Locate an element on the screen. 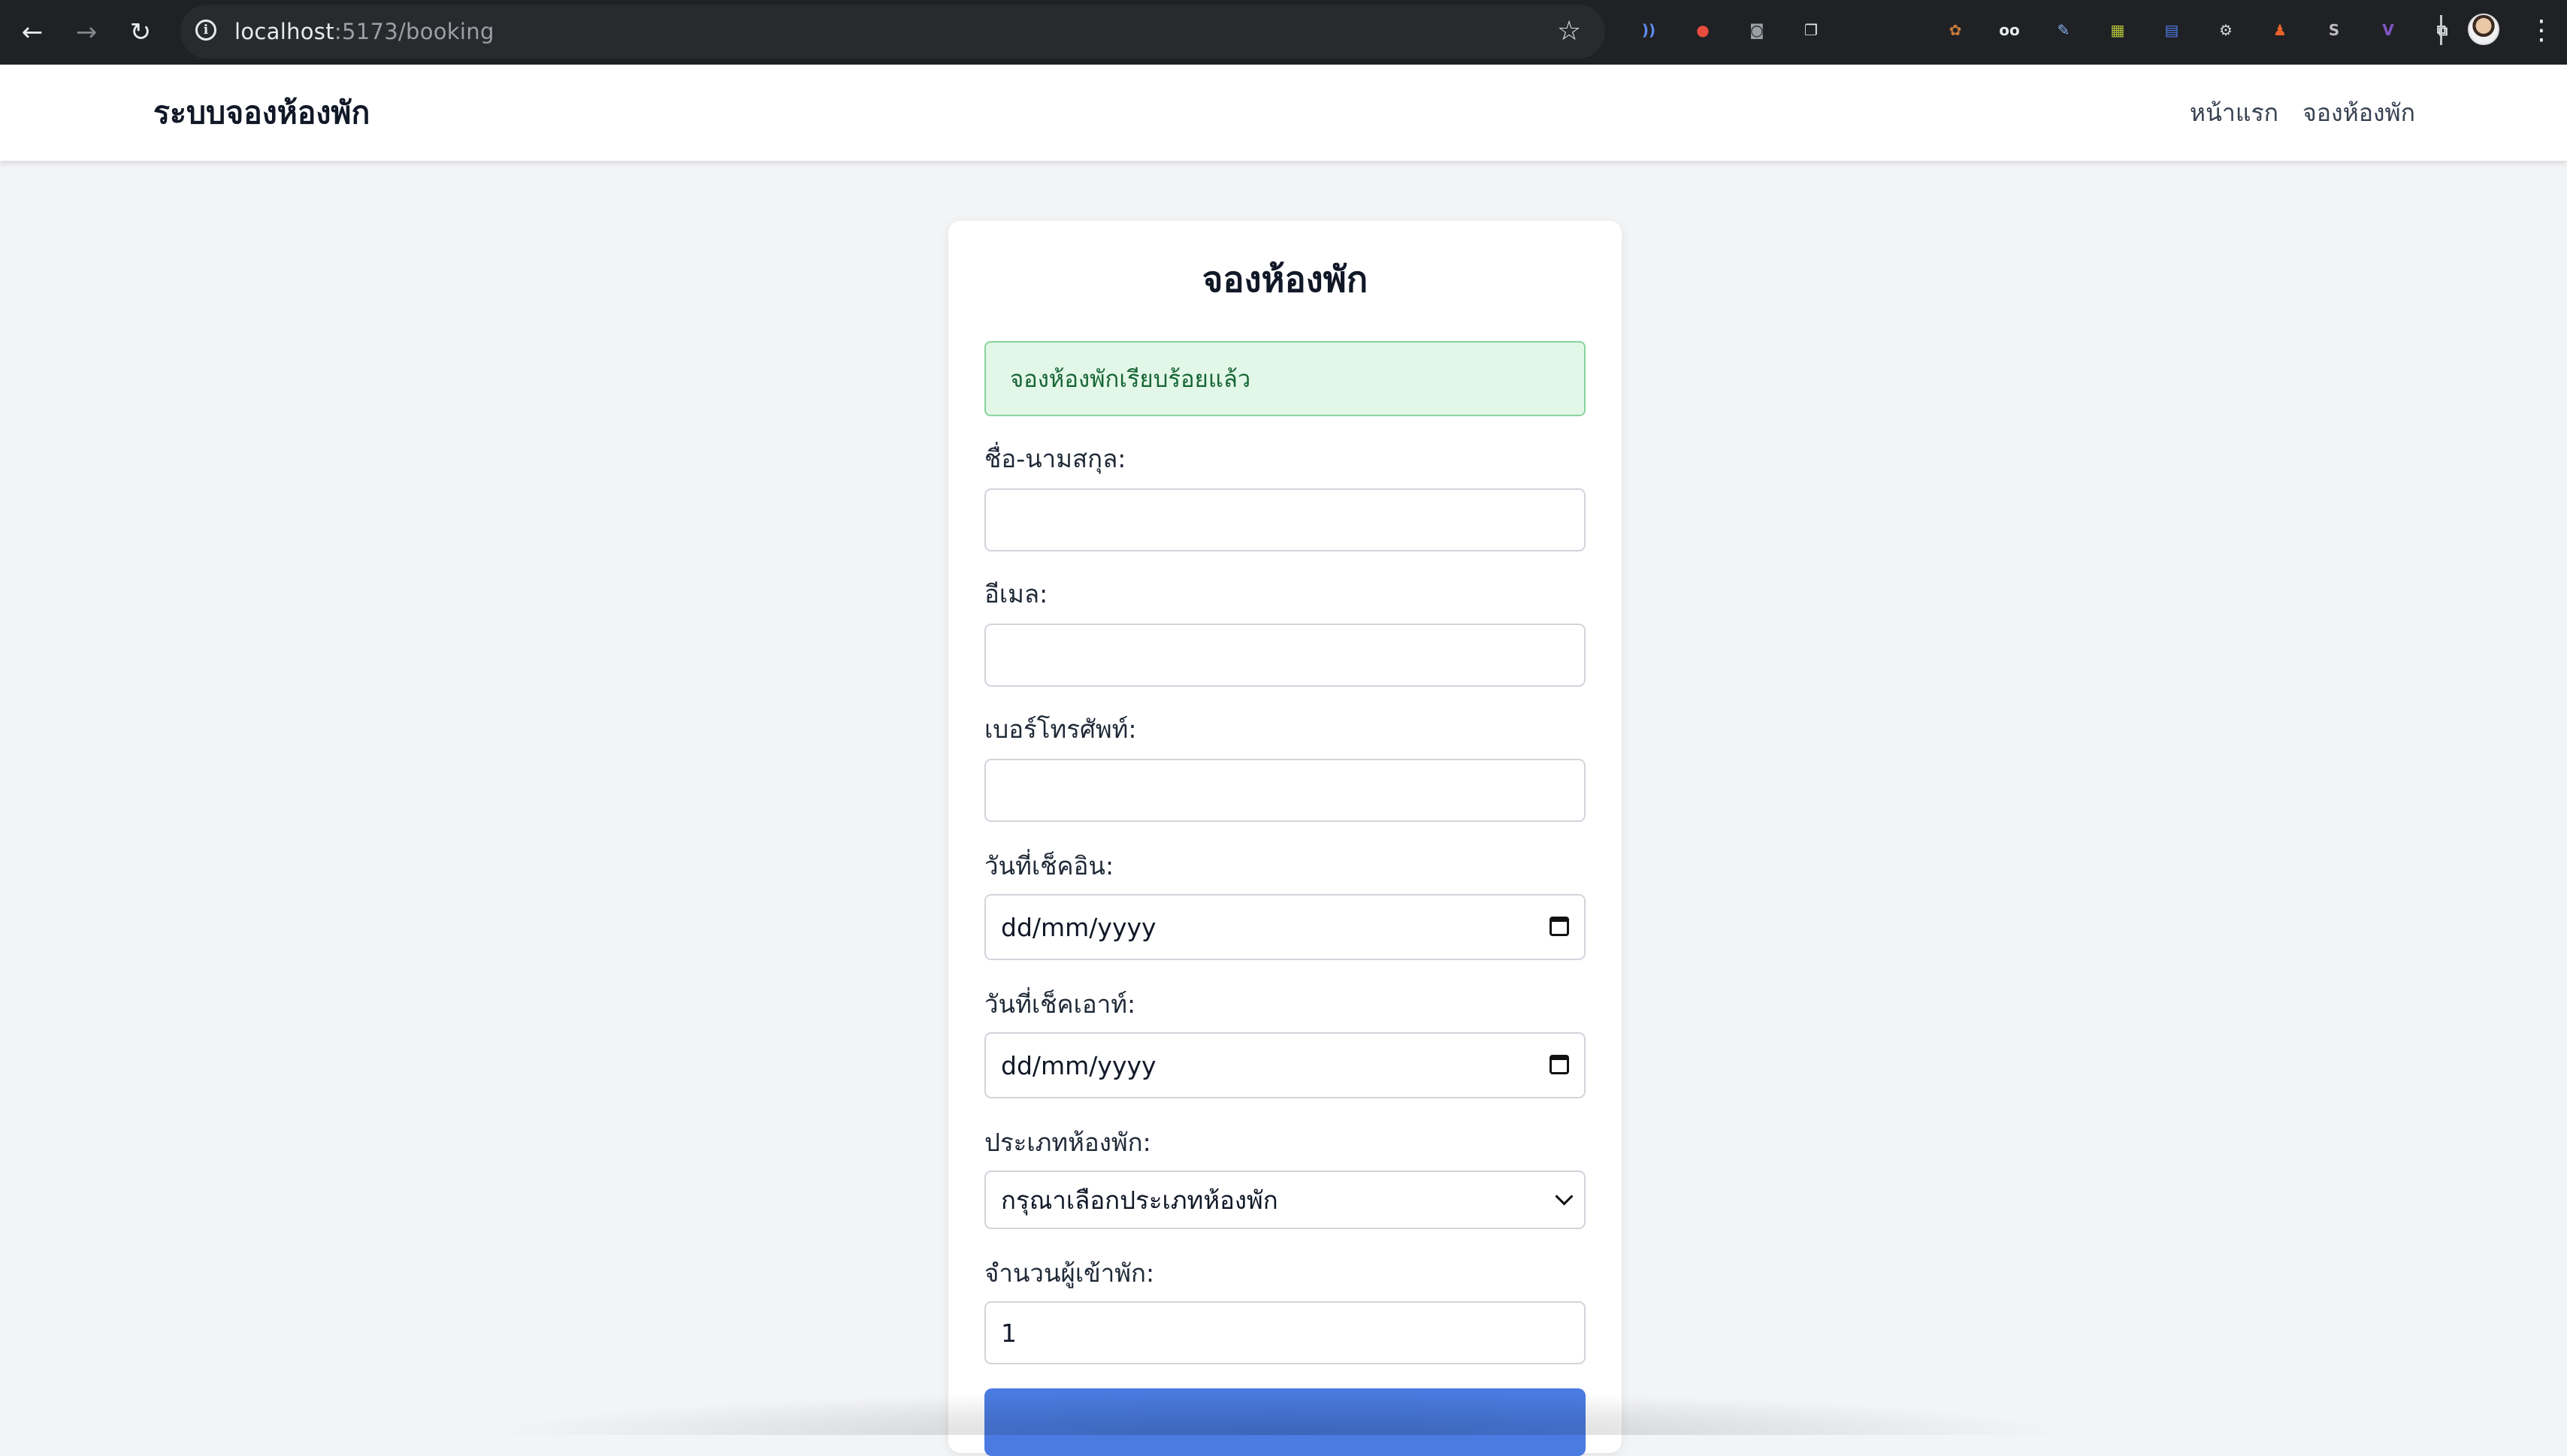  browser-menu-icon: ⋮ is located at coordinates (2541, 31).